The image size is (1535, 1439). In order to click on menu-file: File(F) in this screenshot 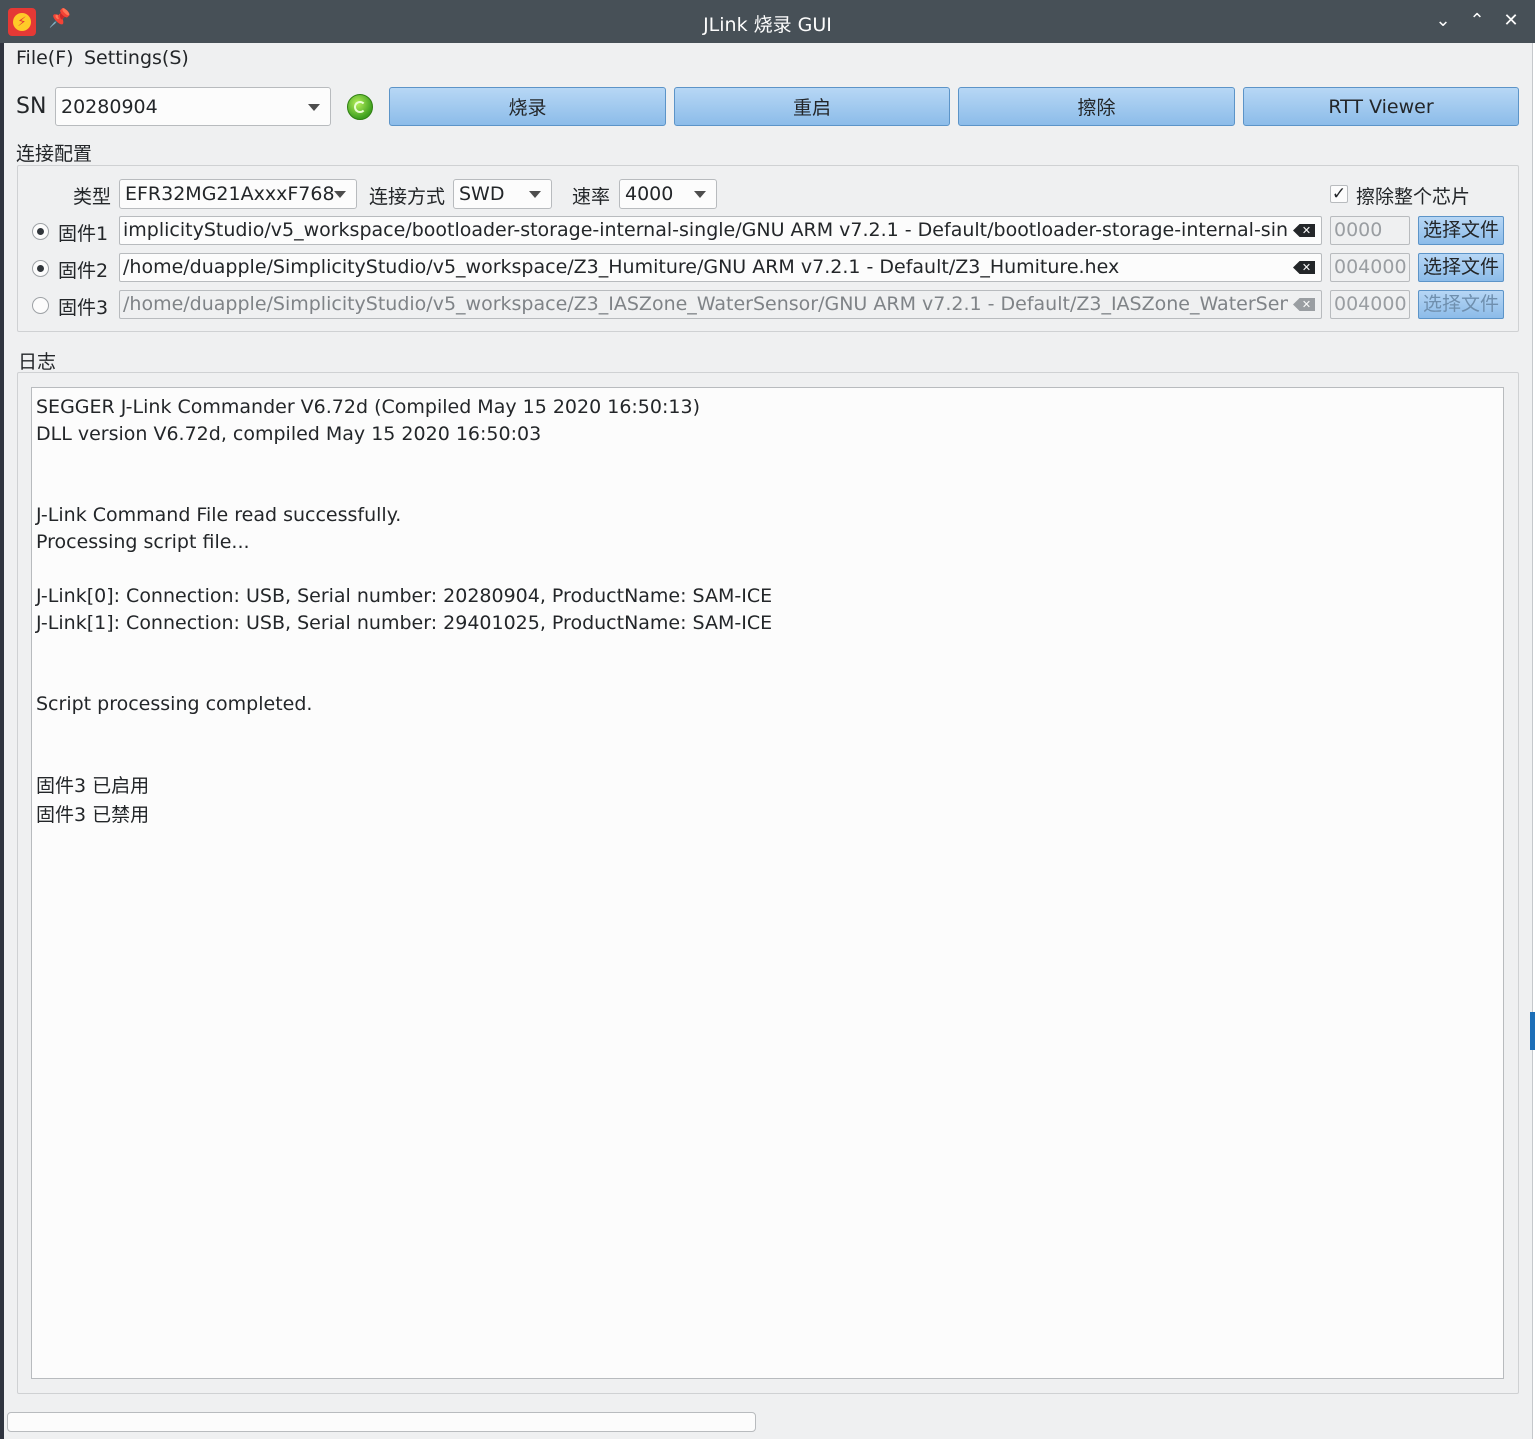, I will do `click(45, 58)`.